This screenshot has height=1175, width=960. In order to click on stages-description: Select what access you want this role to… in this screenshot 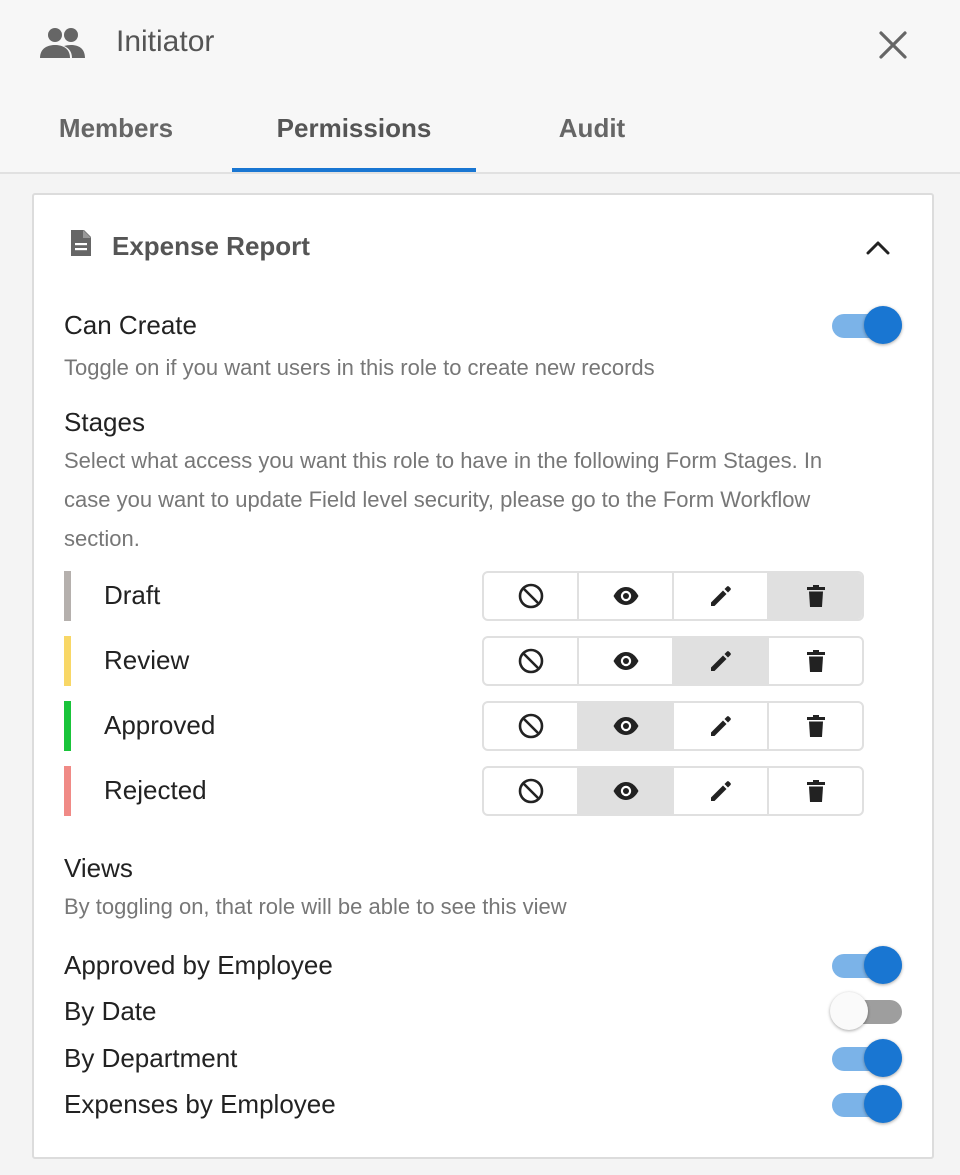, I will do `click(474, 499)`.